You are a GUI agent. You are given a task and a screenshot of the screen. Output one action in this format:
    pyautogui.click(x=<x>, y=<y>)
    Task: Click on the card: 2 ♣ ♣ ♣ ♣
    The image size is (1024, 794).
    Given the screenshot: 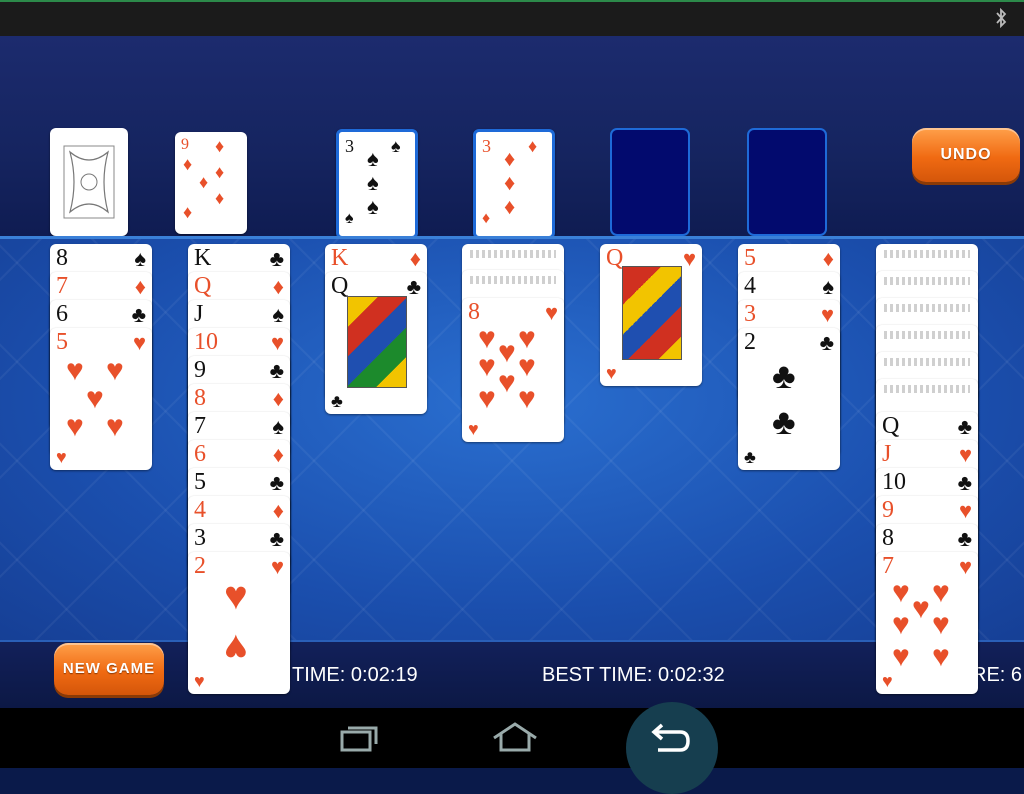 What is the action you would take?
    pyautogui.click(x=789, y=399)
    